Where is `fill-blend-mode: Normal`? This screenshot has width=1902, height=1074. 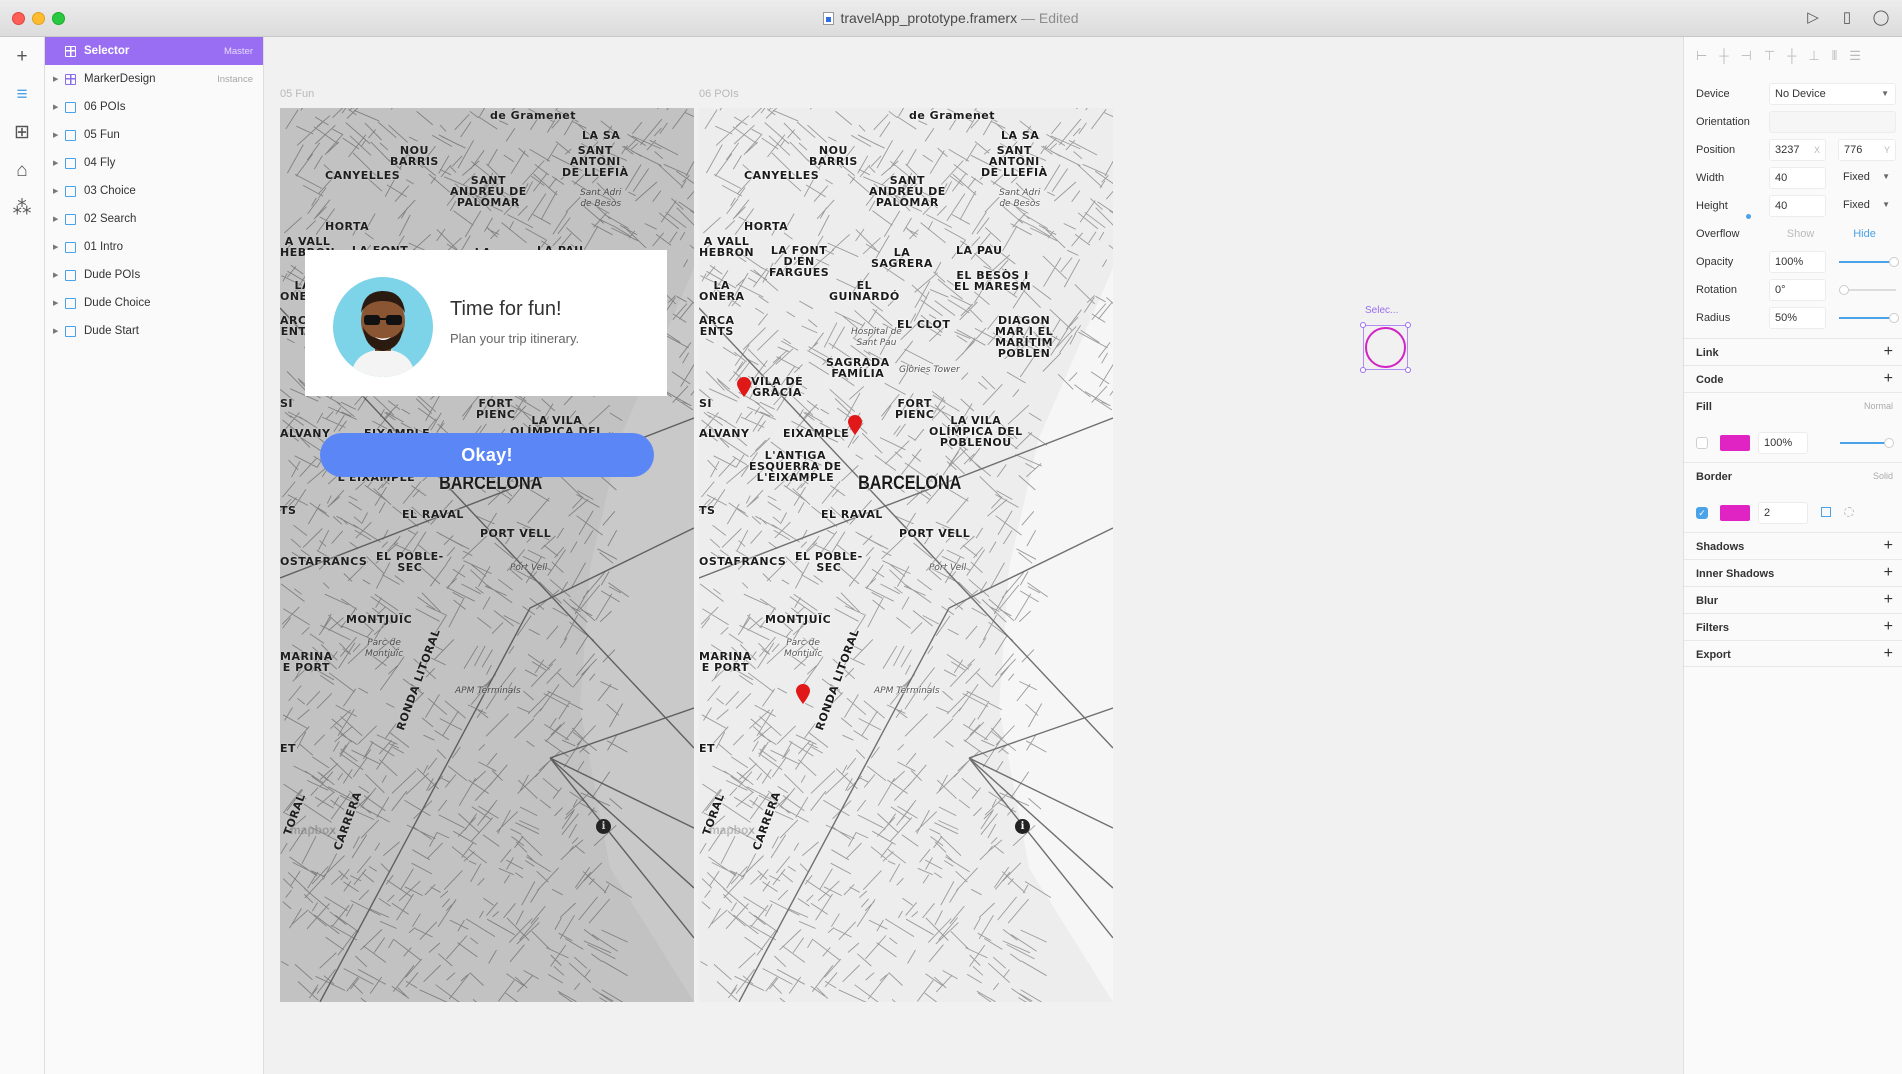 fill-blend-mode: Normal is located at coordinates (1878, 406).